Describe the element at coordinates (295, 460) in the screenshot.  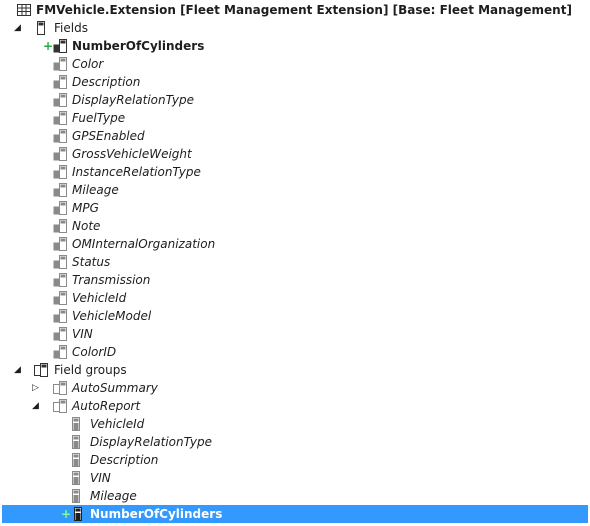
I see `tree-item-group-field: Description` at that location.